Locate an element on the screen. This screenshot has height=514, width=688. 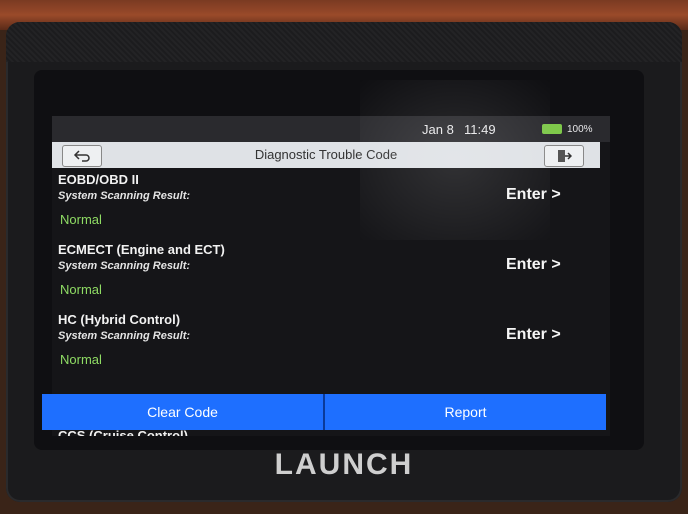
report-button: Report is located at coordinates (465, 412).